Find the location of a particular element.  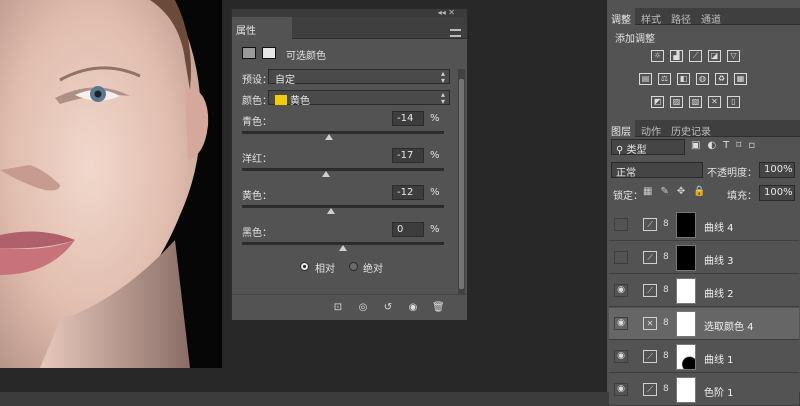

reset-icon: ↺ is located at coordinates (388, 308).